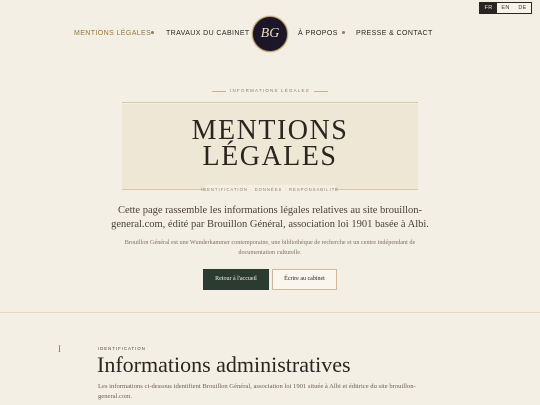 The image size is (540, 405). What do you see at coordinates (224, 364) in the screenshot?
I see `section-title: Informations administratives` at bounding box center [224, 364].